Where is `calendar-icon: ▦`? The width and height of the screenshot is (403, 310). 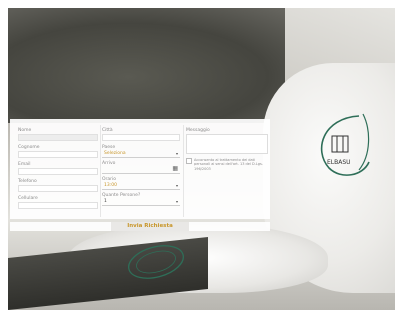 calendar-icon: ▦ is located at coordinates (175, 169).